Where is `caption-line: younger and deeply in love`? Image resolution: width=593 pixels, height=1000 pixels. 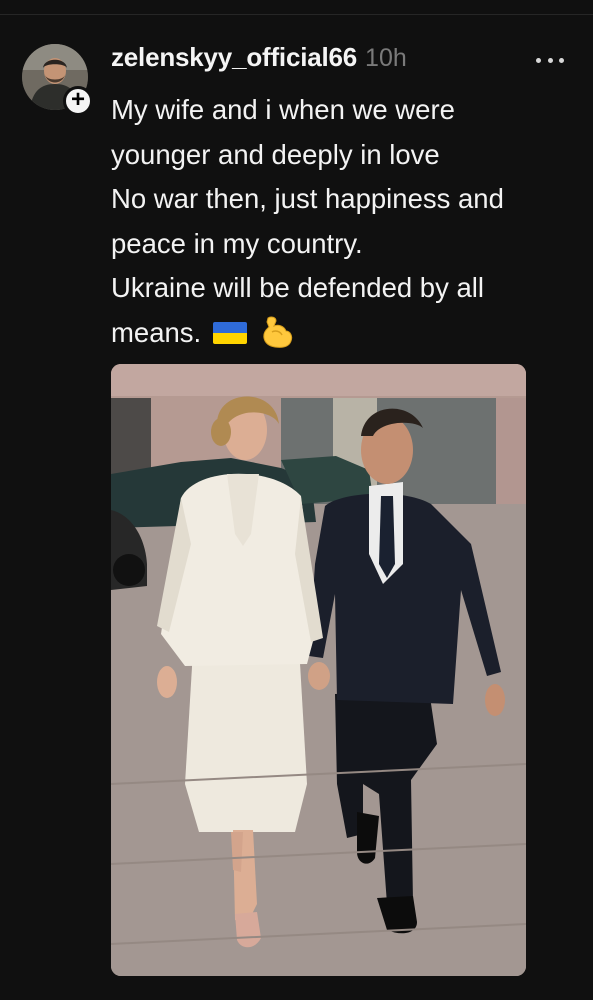 caption-line: younger and deeply in love is located at coordinates (275, 154).